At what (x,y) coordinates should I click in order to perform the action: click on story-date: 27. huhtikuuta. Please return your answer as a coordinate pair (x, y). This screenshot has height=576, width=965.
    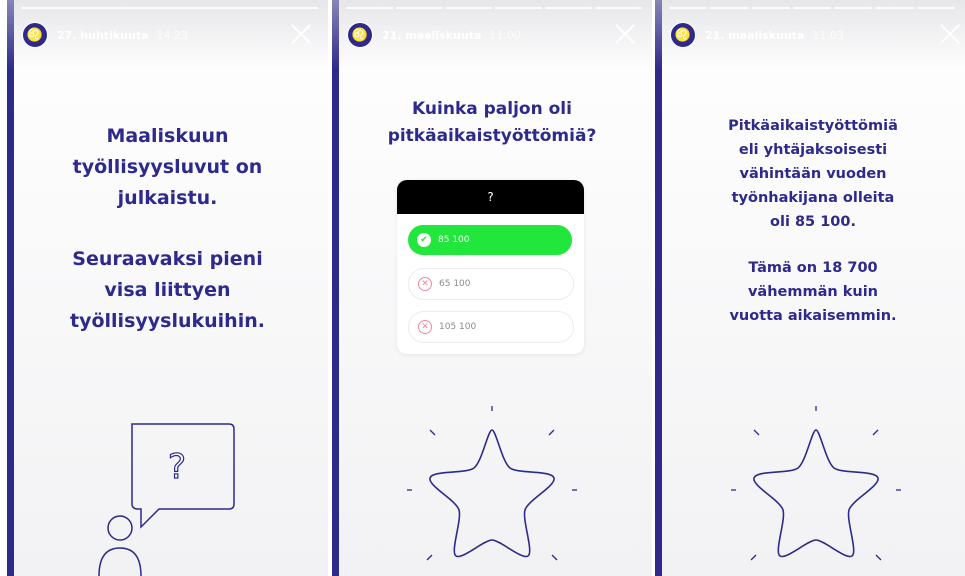
    Looking at the image, I should click on (103, 35).